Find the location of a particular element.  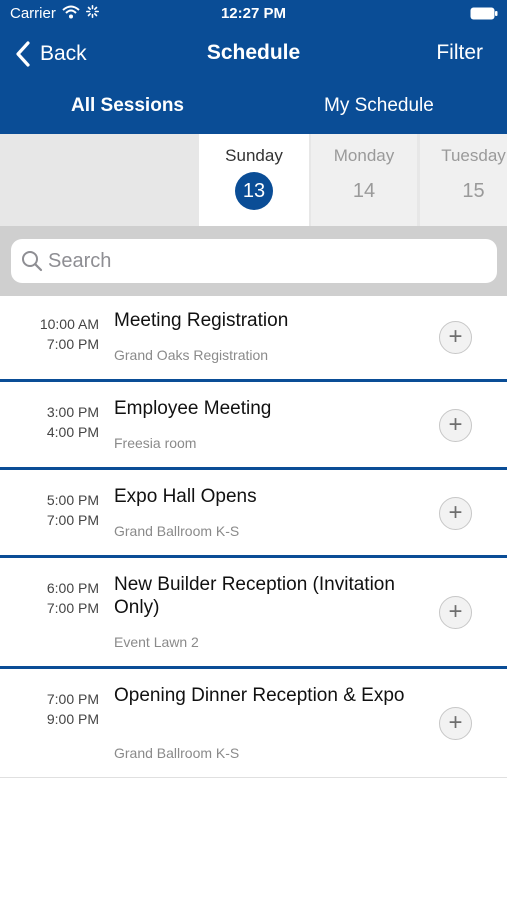

session-start-time: 6:00 PM is located at coordinates (72, 588).